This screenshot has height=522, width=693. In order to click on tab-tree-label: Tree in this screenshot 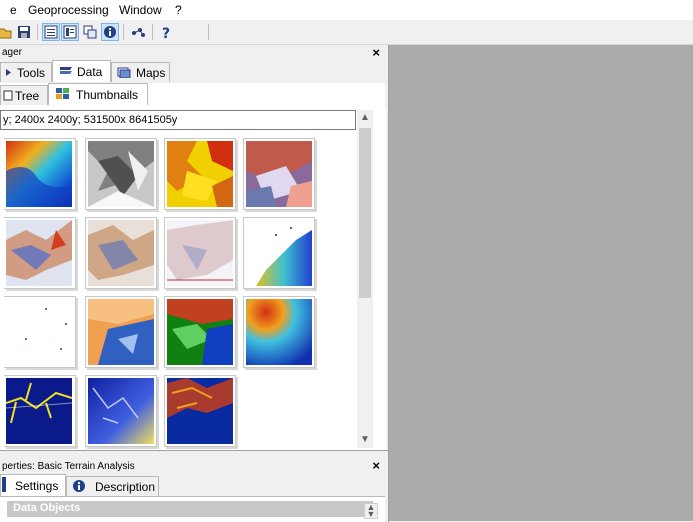, I will do `click(27, 96)`.